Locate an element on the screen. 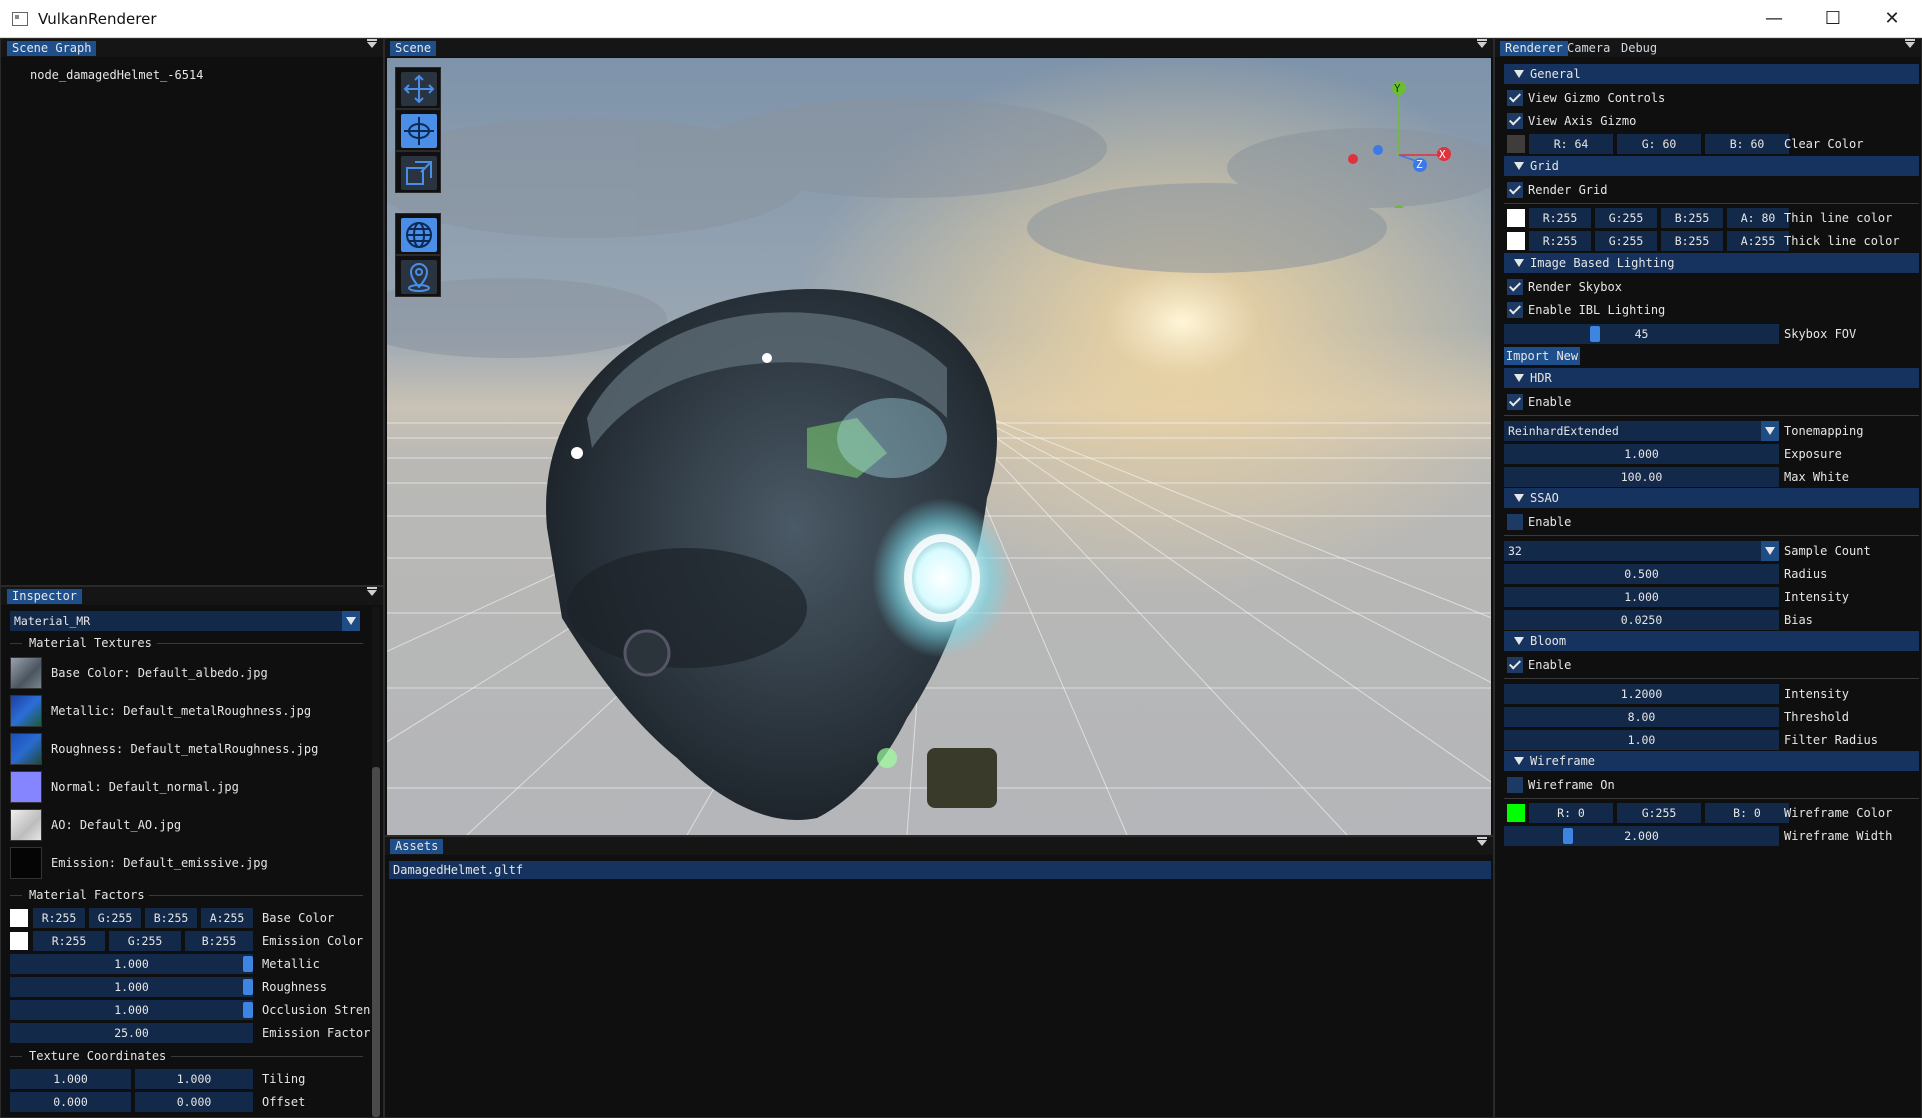 The height and width of the screenshot is (1118, 1922). bloom-enable-checkbox is located at coordinates (1515, 665).